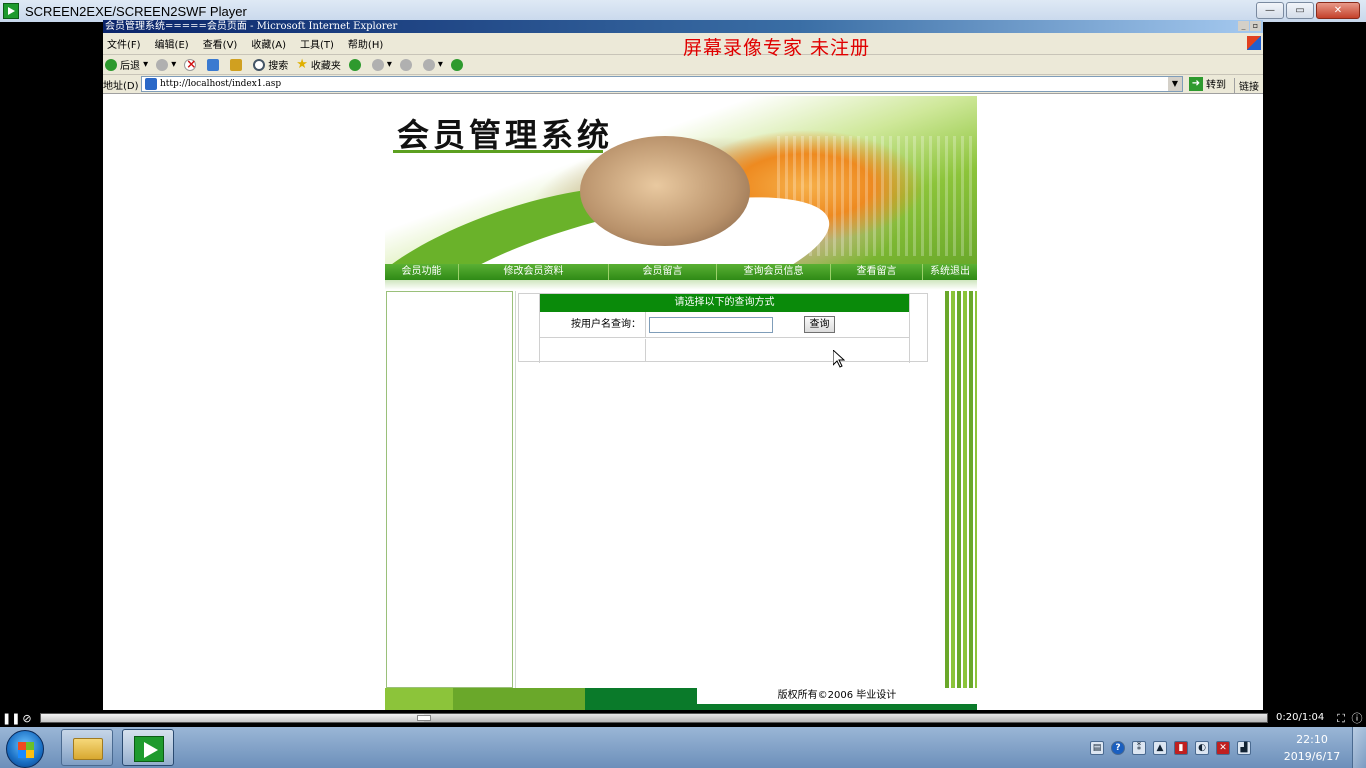  I want to click on query-row: 按用户名查询： 查询, so click(724, 325).